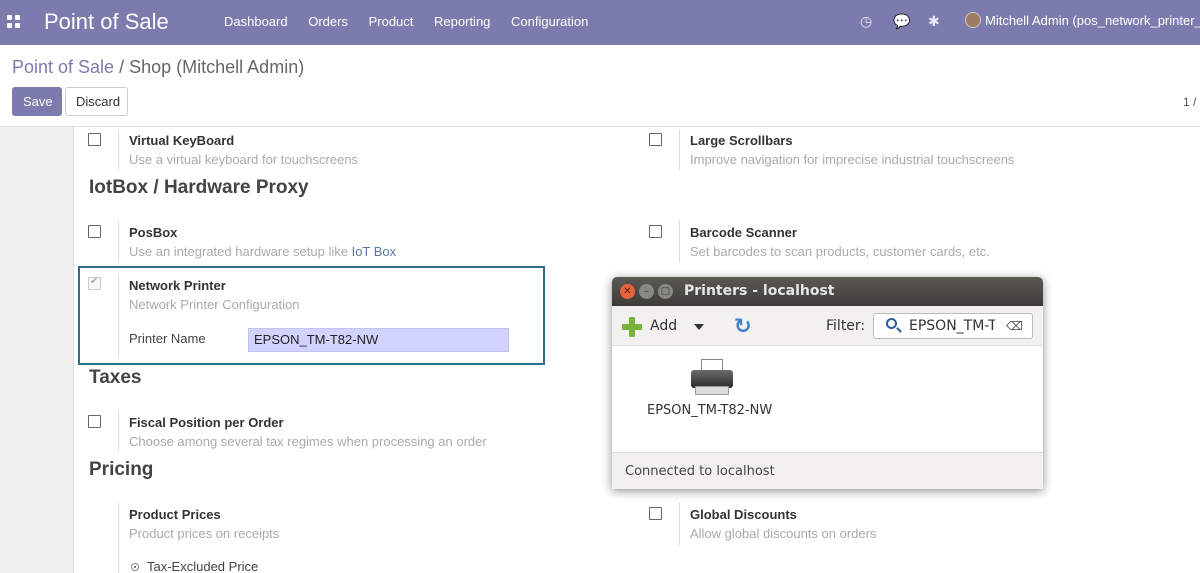  I want to click on network-printer-title: Network Printer, so click(177, 285).